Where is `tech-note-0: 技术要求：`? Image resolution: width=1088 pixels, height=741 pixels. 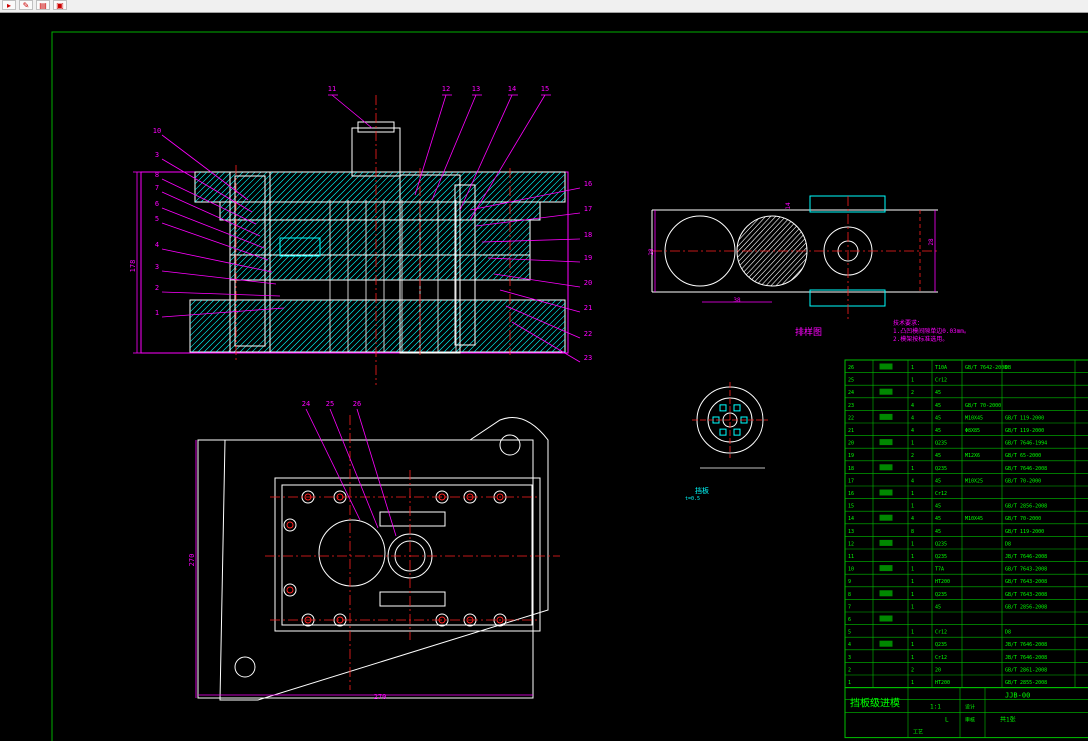
tech-note-0: 技术要求： is located at coordinates (908, 323).